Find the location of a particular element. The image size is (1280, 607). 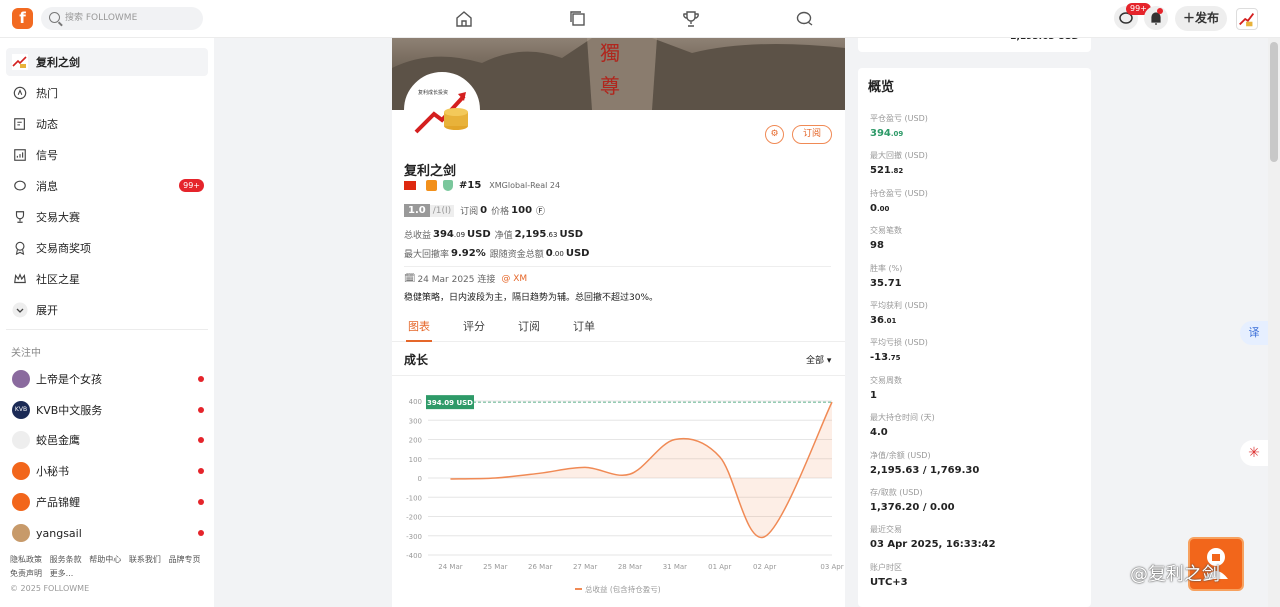

stat-value-main: 4.0 is located at coordinates (879, 433).